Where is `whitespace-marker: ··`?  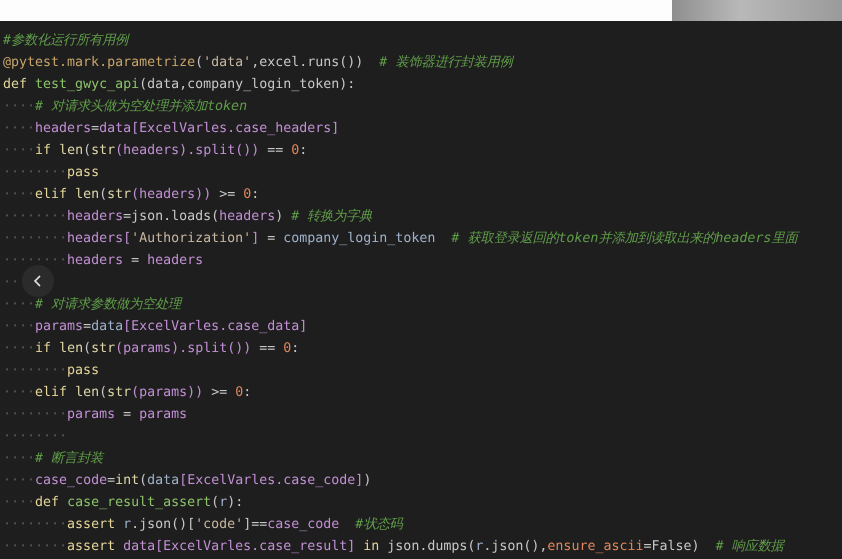
whitespace-marker: ·· is located at coordinates (11, 283).